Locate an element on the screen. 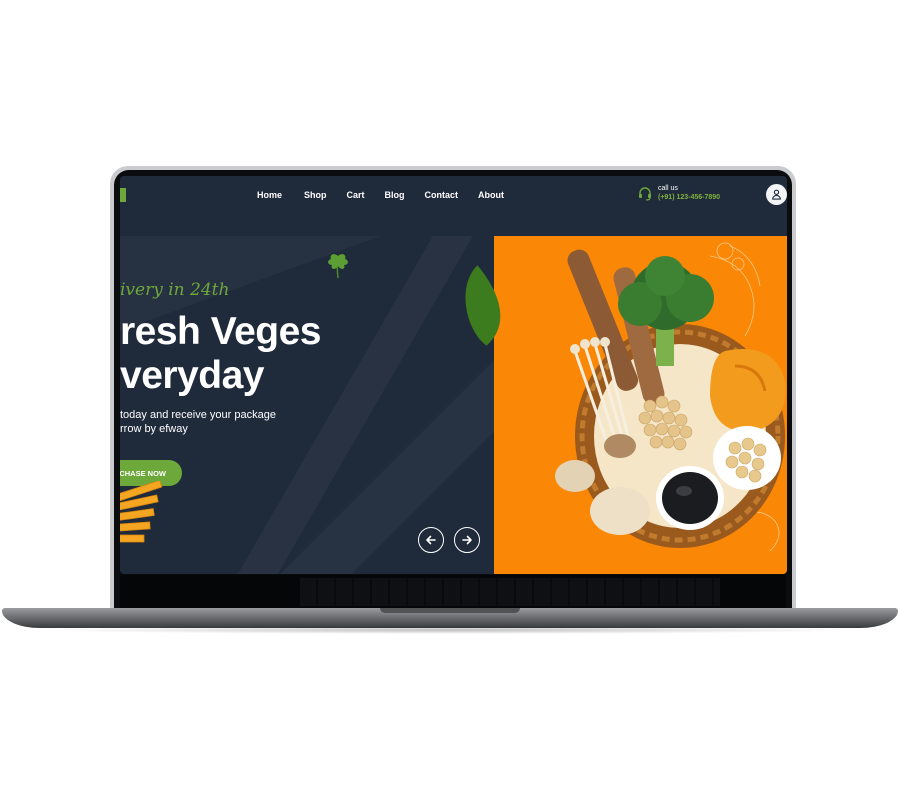 Image resolution: width=900 pixels, height=800 pixels. call-us-block: call us (+91) 123-456-7890 is located at coordinates (678, 193).